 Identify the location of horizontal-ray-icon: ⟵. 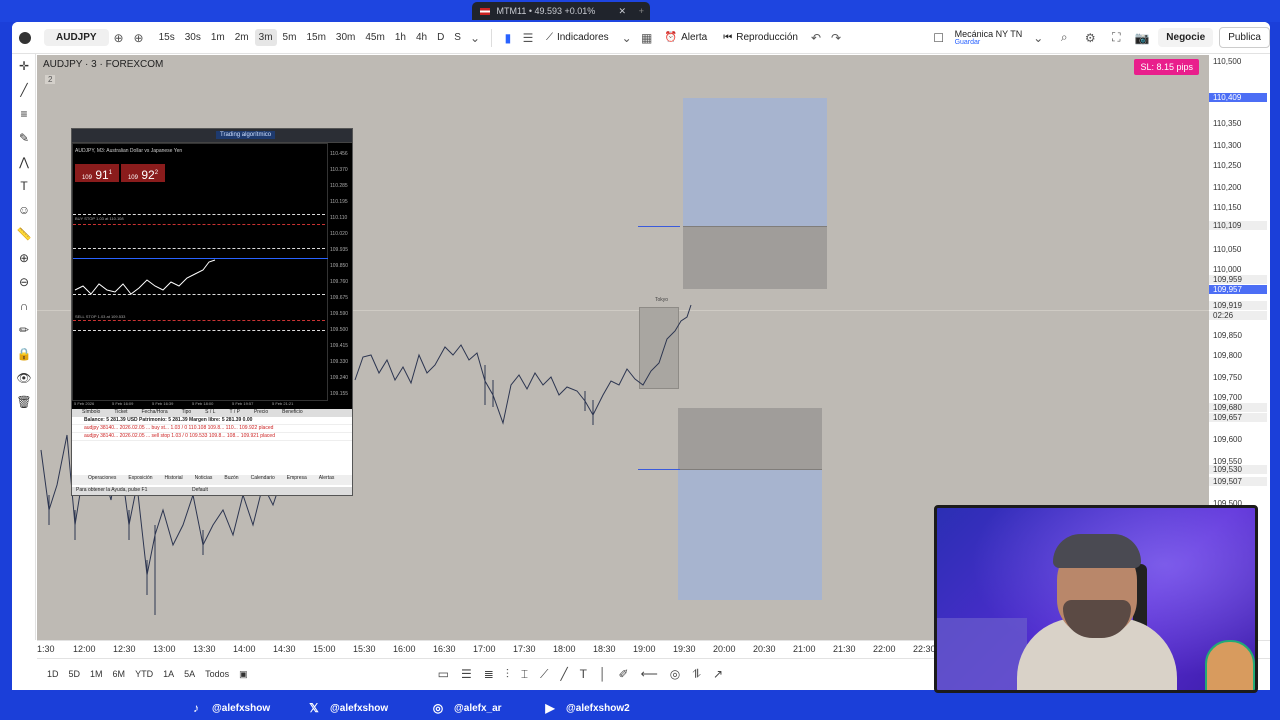
(649, 674).